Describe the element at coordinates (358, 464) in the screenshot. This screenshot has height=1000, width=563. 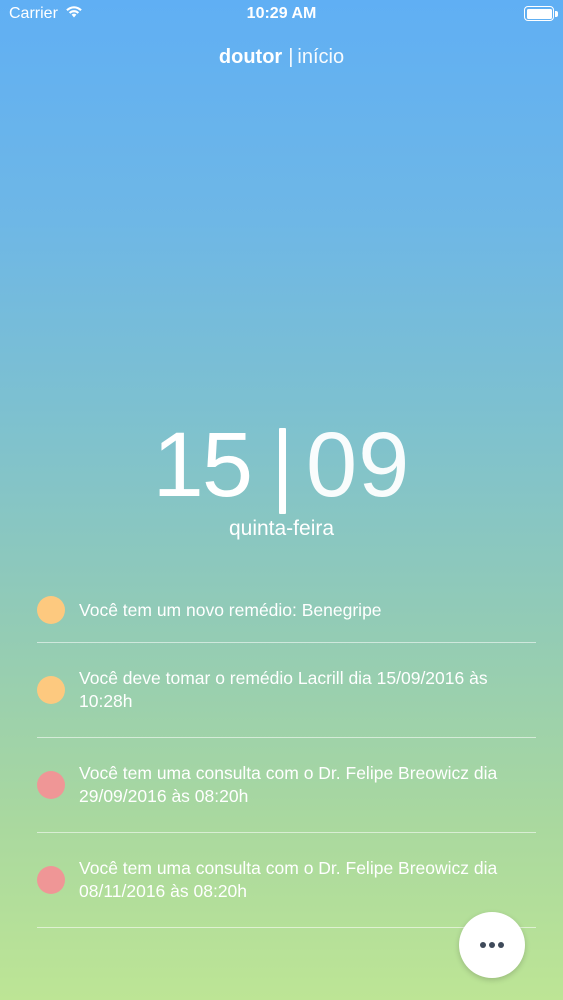
I see `date-month: 09` at that location.